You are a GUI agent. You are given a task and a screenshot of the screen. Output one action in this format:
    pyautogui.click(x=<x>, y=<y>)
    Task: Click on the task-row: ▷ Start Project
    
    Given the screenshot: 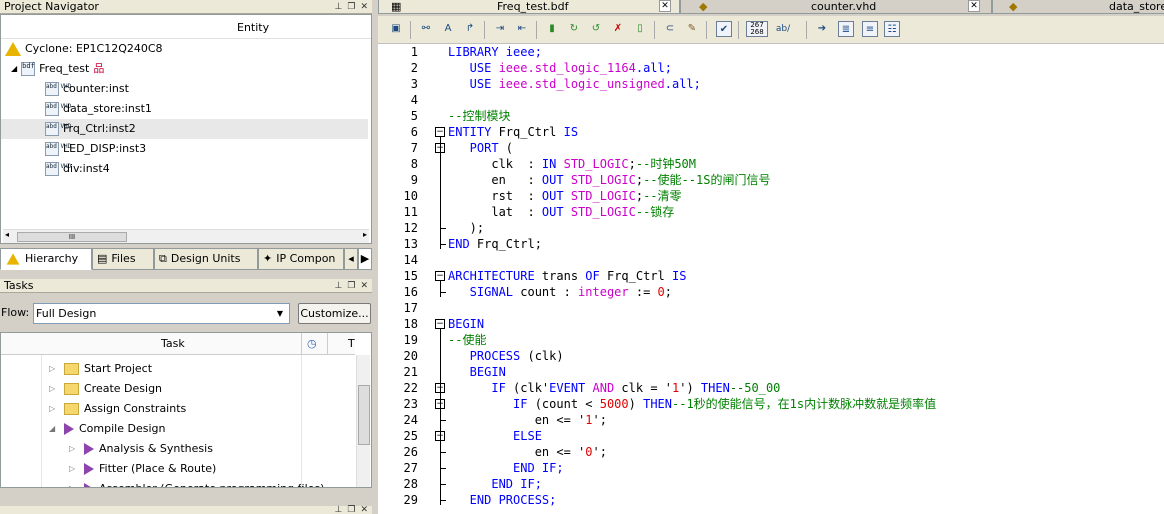 What is the action you would take?
    pyautogui.click(x=100, y=369)
    